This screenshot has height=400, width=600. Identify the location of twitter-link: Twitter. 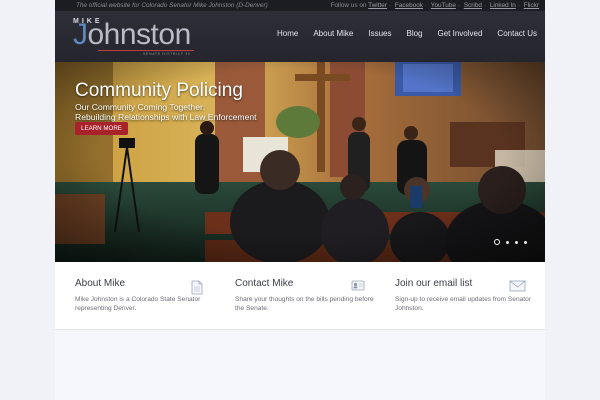
(377, 5).